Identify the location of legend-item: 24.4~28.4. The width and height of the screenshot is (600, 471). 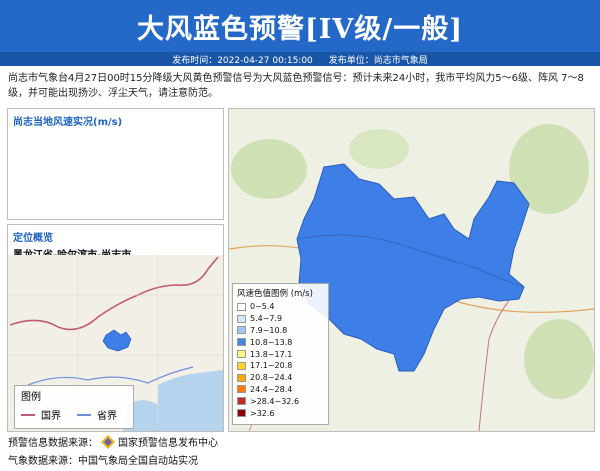
(282, 390).